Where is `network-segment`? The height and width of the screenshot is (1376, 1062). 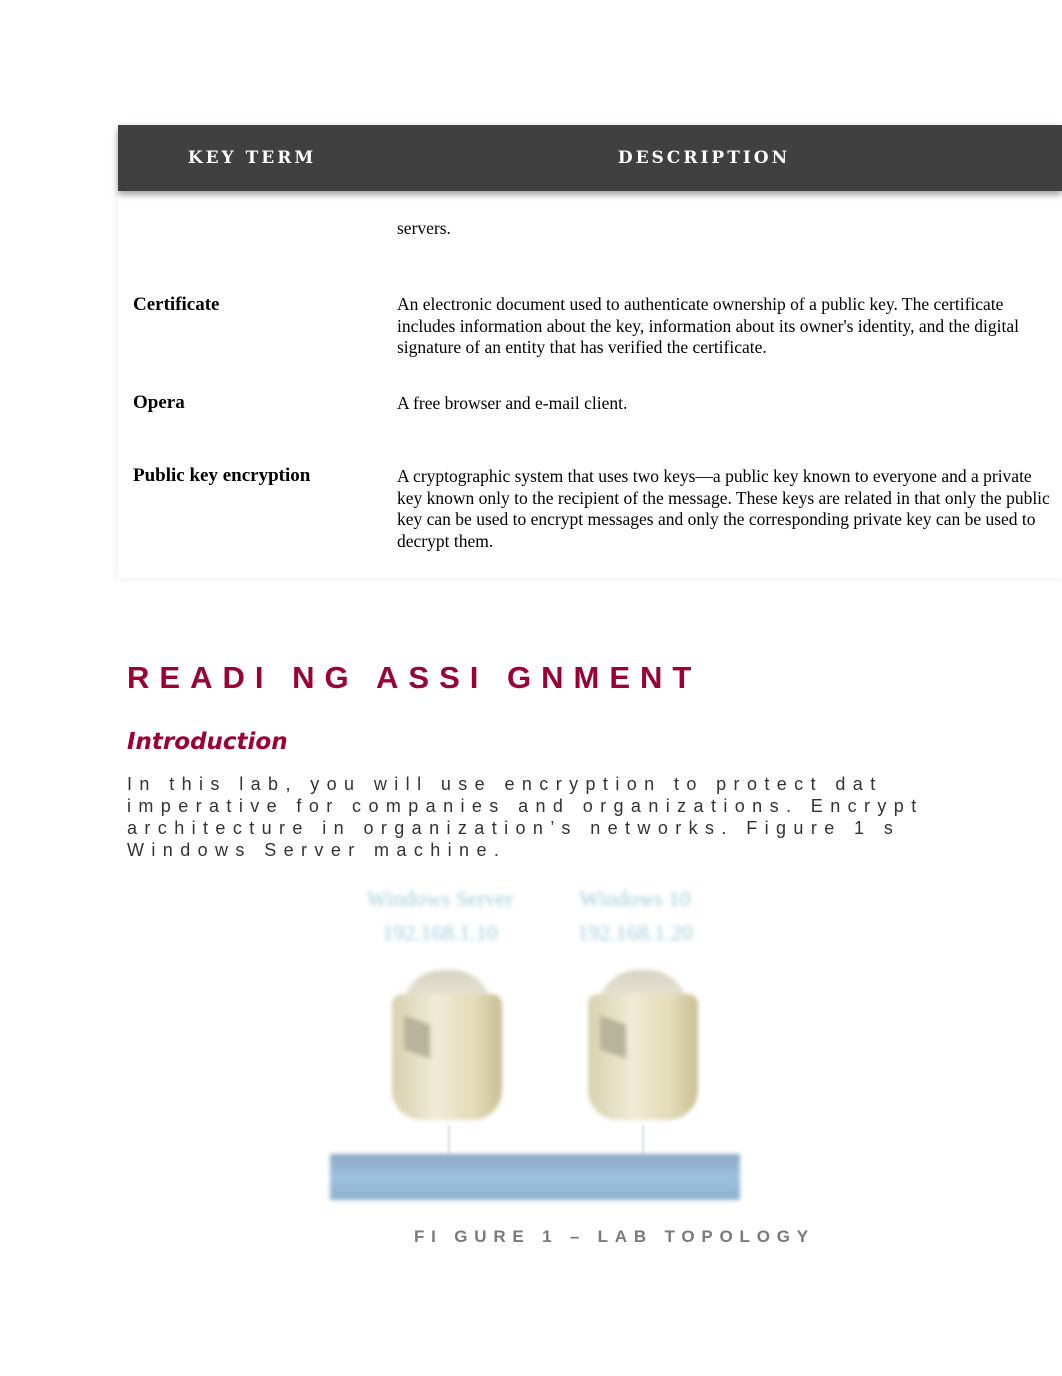 network-segment is located at coordinates (535, 1177).